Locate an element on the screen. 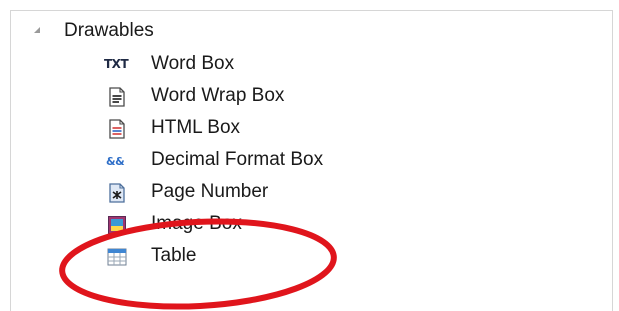 This screenshot has width=619, height=311. table-icon is located at coordinates (117, 257).